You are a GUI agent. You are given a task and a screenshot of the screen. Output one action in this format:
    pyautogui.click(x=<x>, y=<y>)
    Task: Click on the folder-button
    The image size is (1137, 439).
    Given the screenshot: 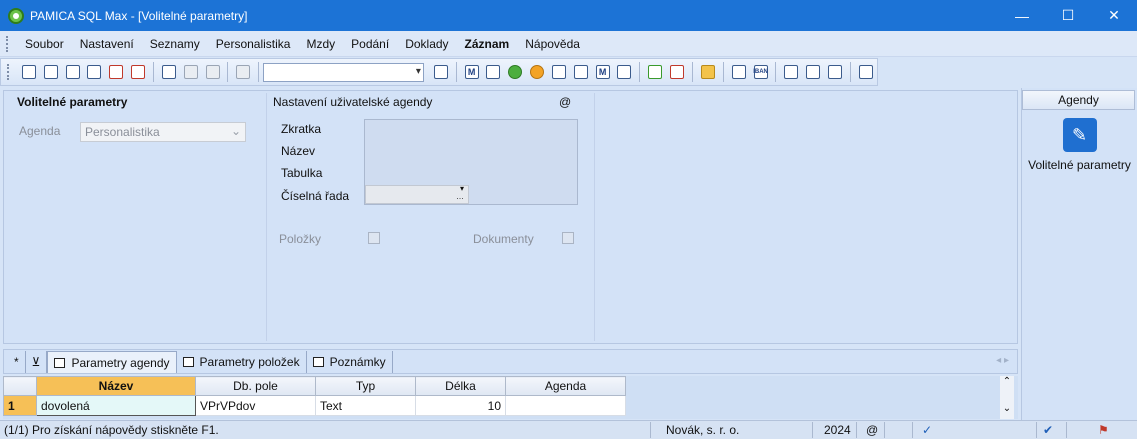 What is the action you would take?
    pyautogui.click(x=708, y=72)
    